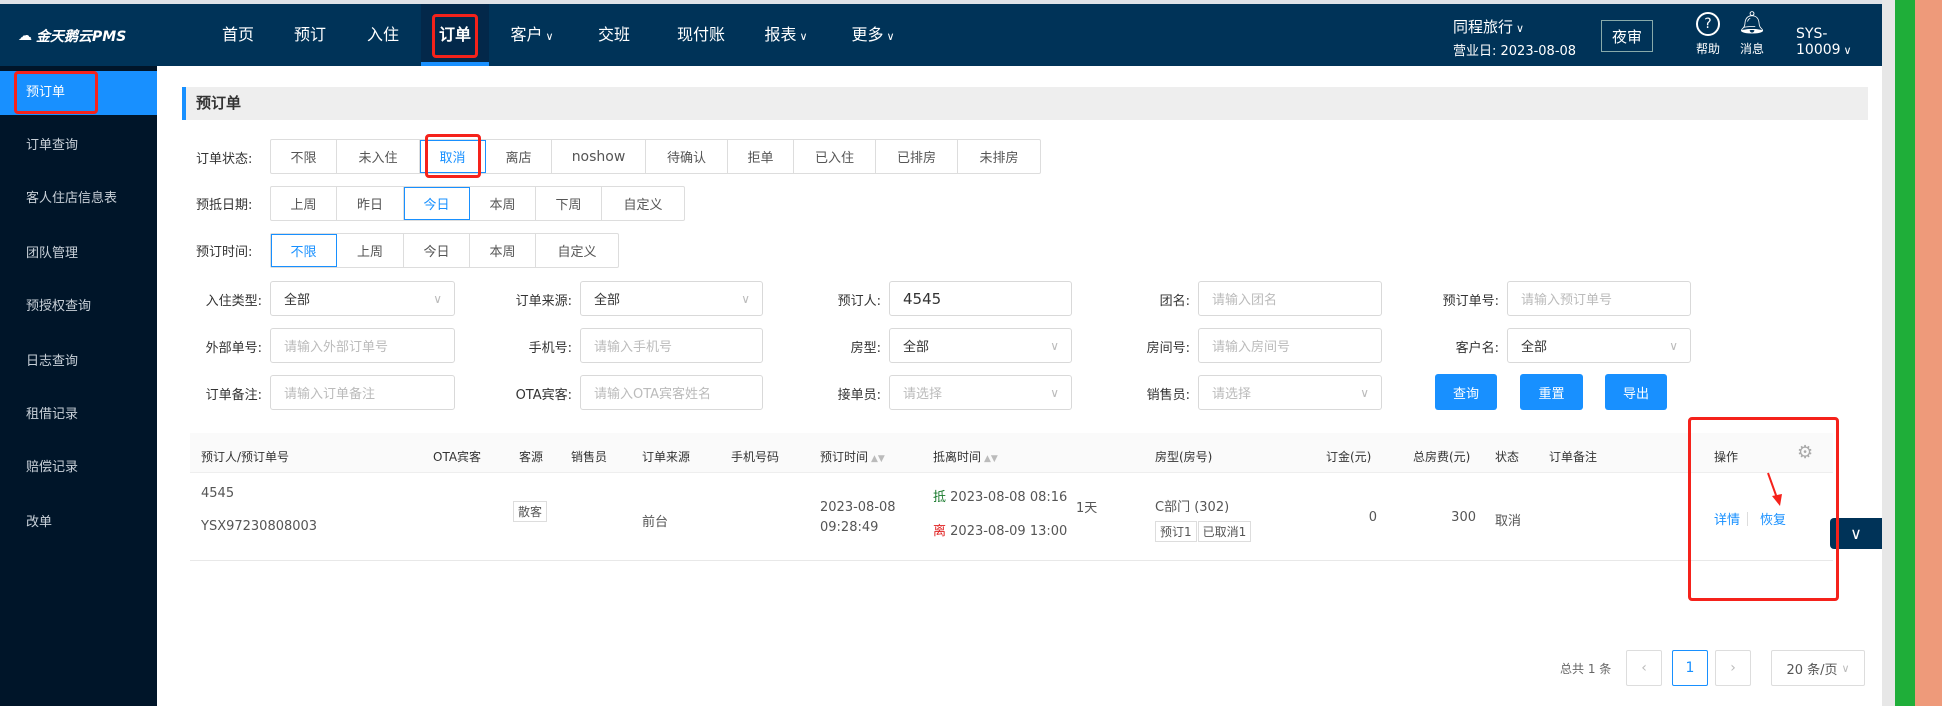 The height and width of the screenshot is (706, 1942). I want to click on booking-time-option: 今日, so click(437, 250).